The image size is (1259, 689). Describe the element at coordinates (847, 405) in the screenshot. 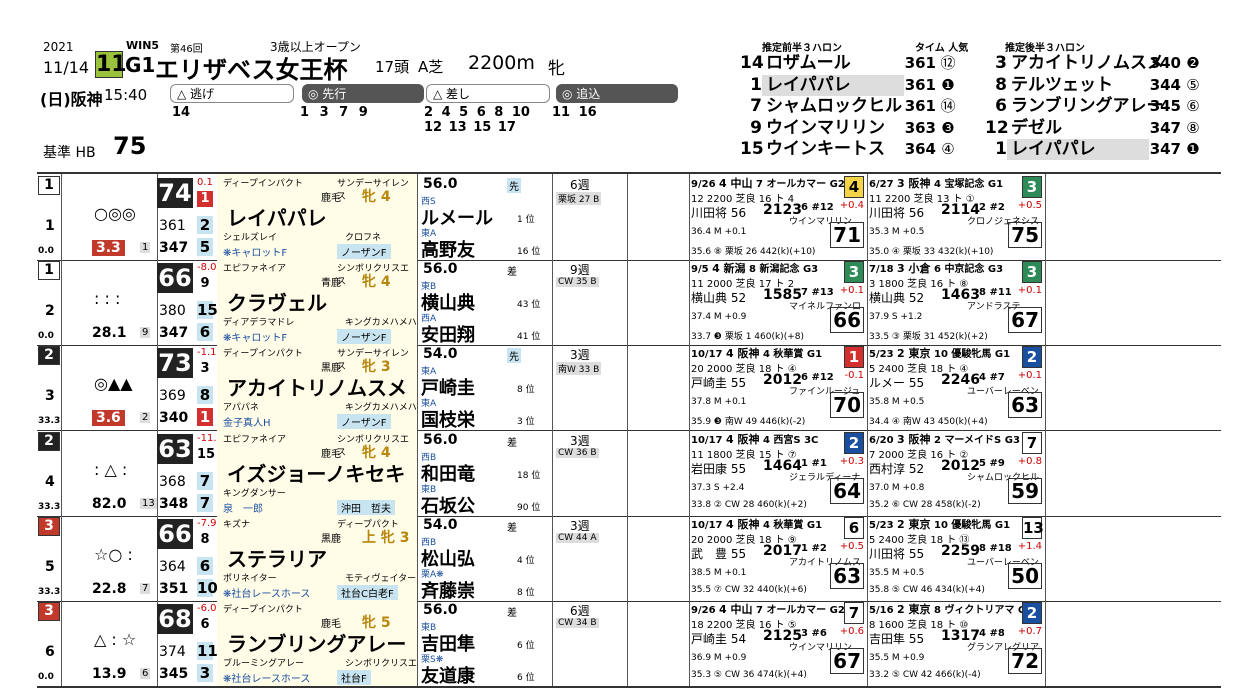

I see `past-race-index: 70` at that location.